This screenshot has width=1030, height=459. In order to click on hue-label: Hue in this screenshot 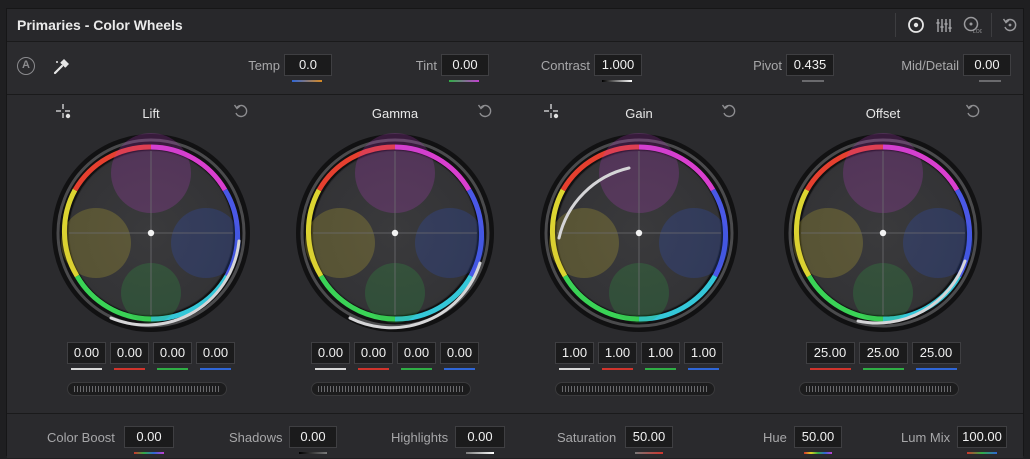, I will do `click(775, 437)`.